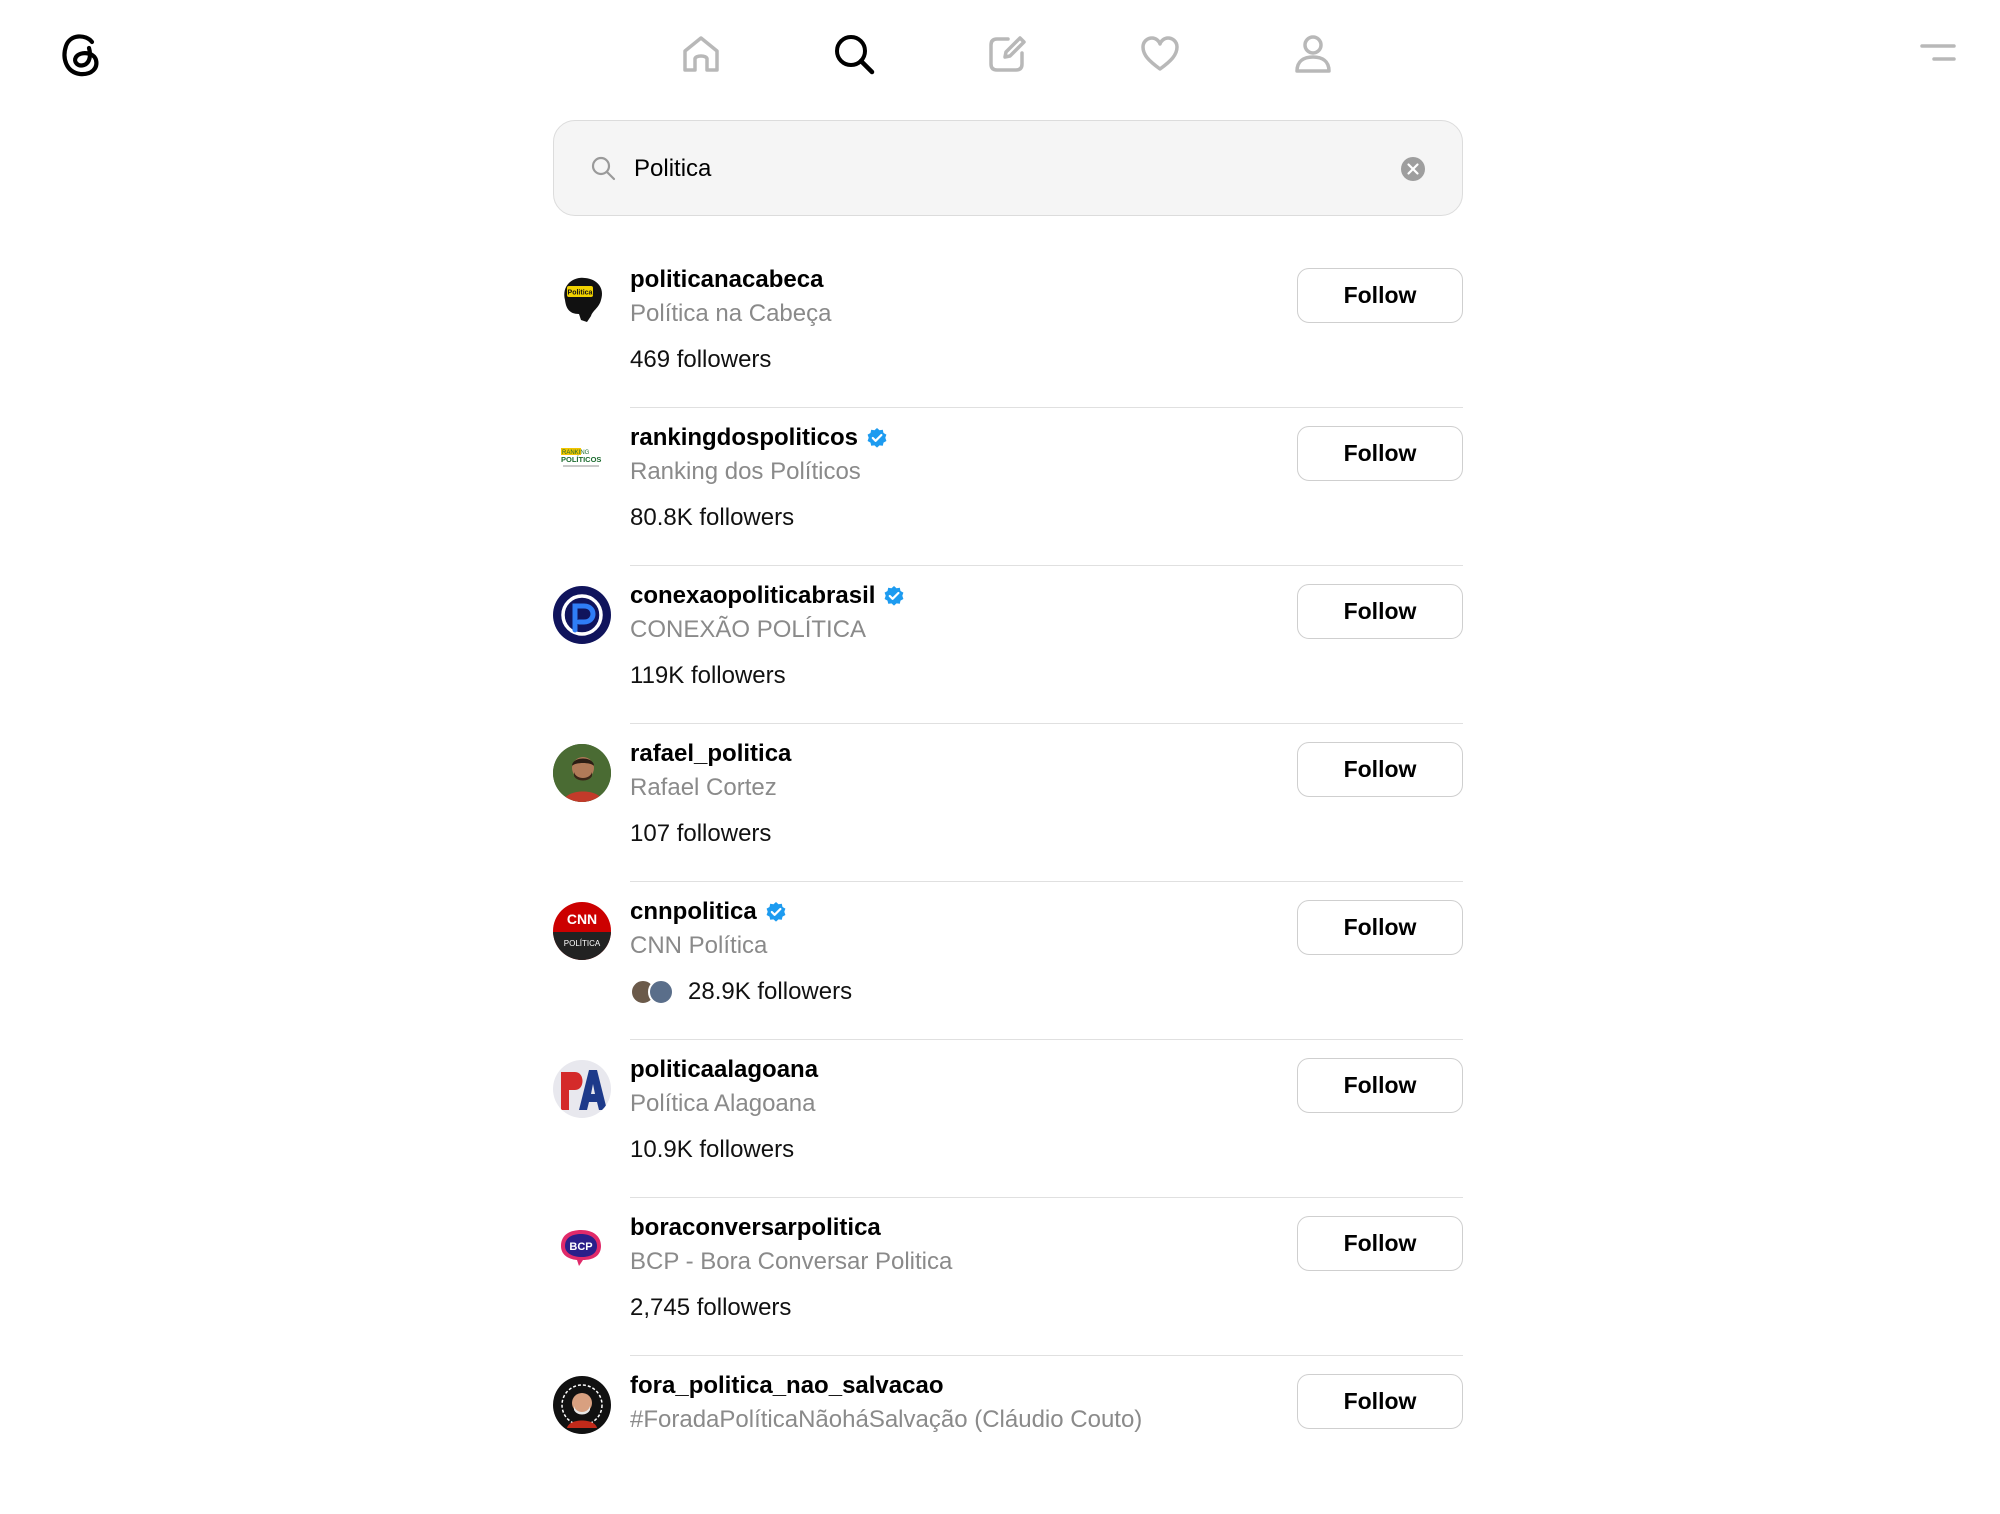  I want to click on avatar: BCP, so click(582, 1247).